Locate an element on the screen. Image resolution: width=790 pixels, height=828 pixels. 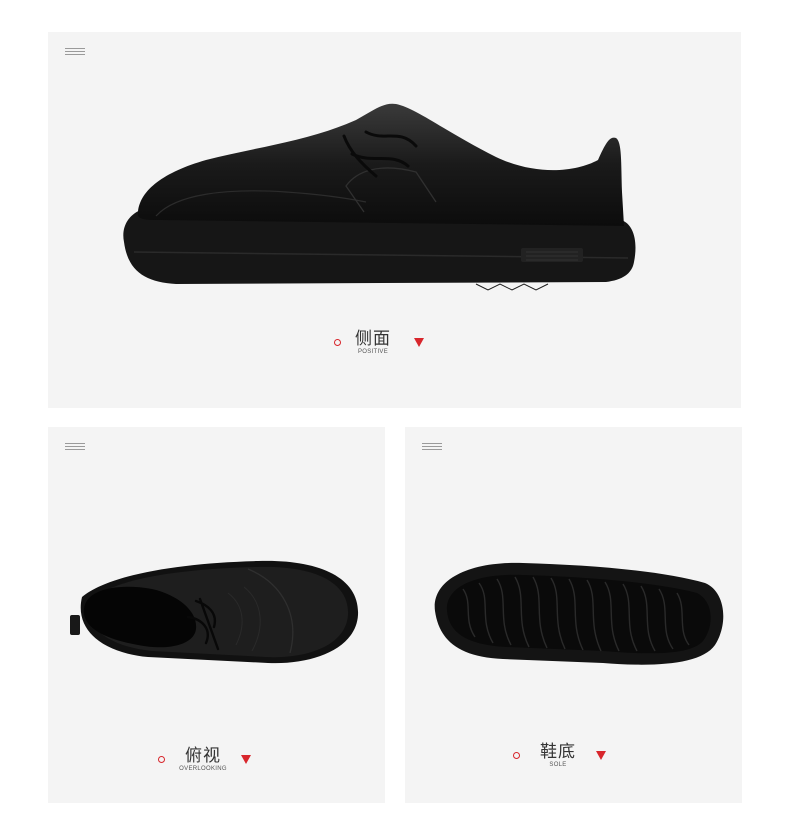
view-title: 俯视 is located at coordinates (203, 756).